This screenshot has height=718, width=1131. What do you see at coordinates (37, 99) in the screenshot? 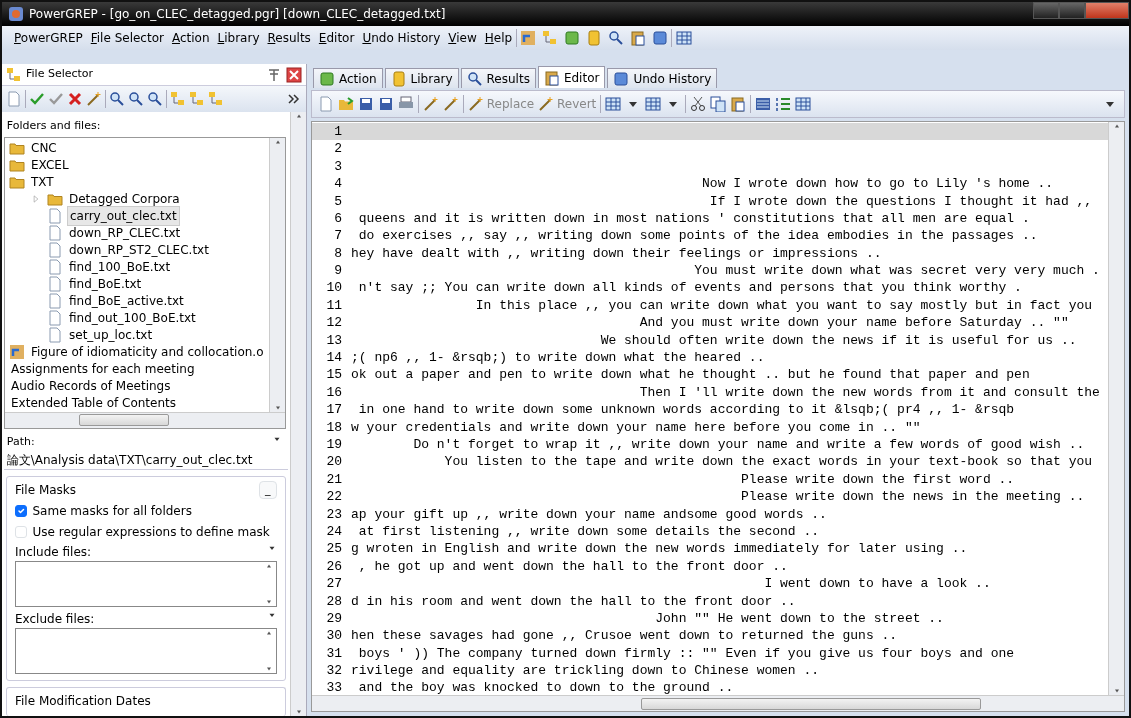
I see `check-icon` at bounding box center [37, 99].